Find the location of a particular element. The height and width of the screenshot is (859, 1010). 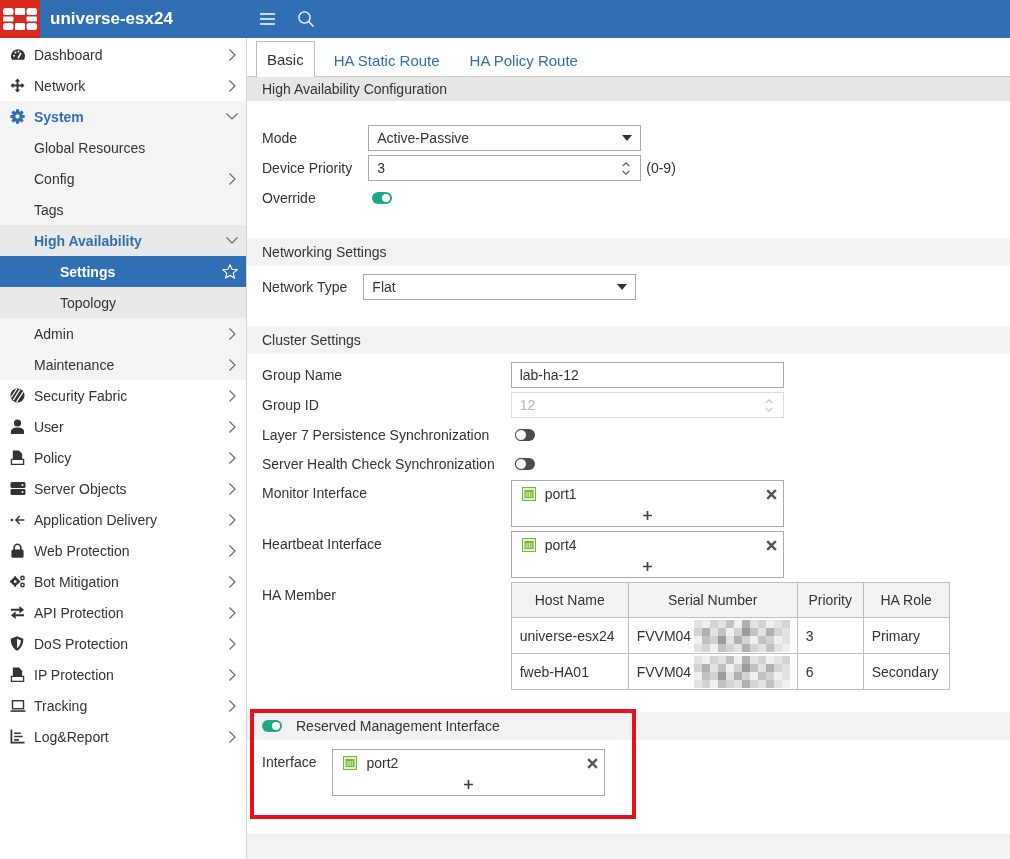

number-field: 3 is located at coordinates (505, 168).